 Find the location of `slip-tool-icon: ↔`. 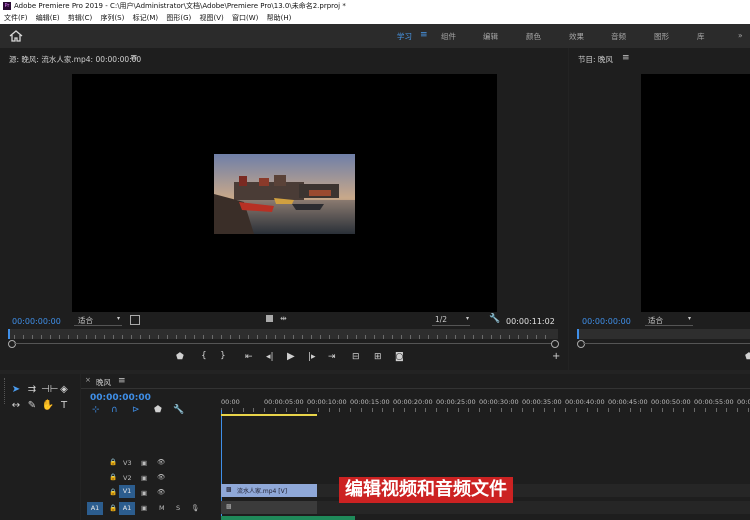

slip-tool-icon: ↔ is located at coordinates (16, 406).